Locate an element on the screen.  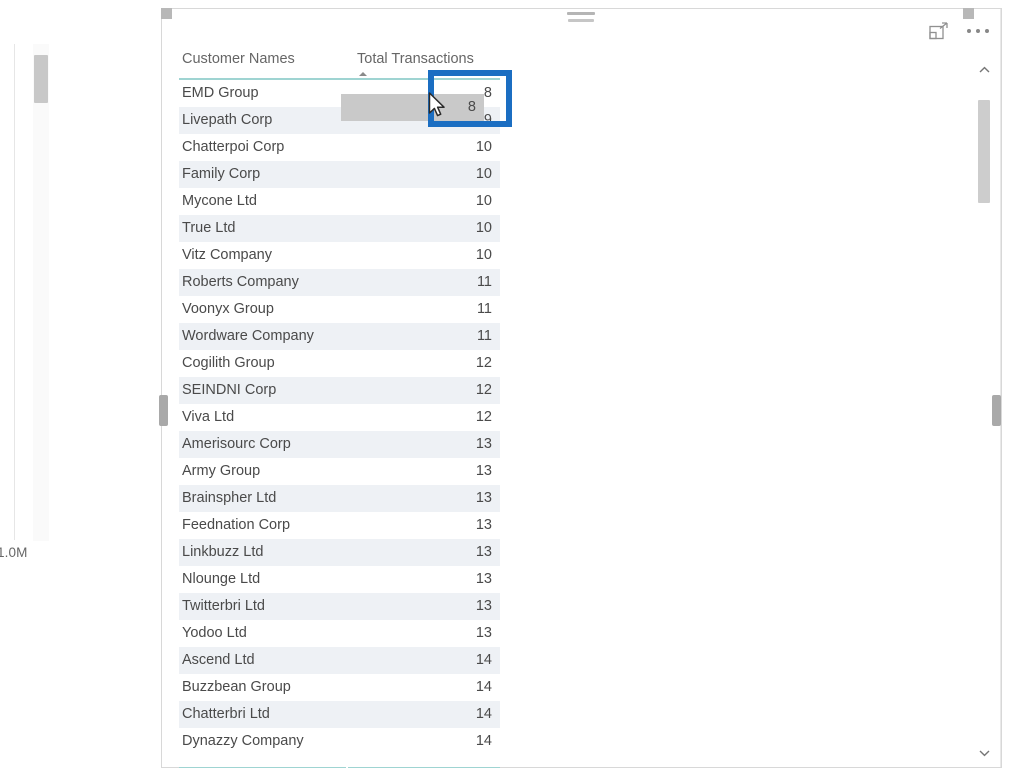
cell-customer-name: Buzzbean Group is located at coordinates (263, 687).